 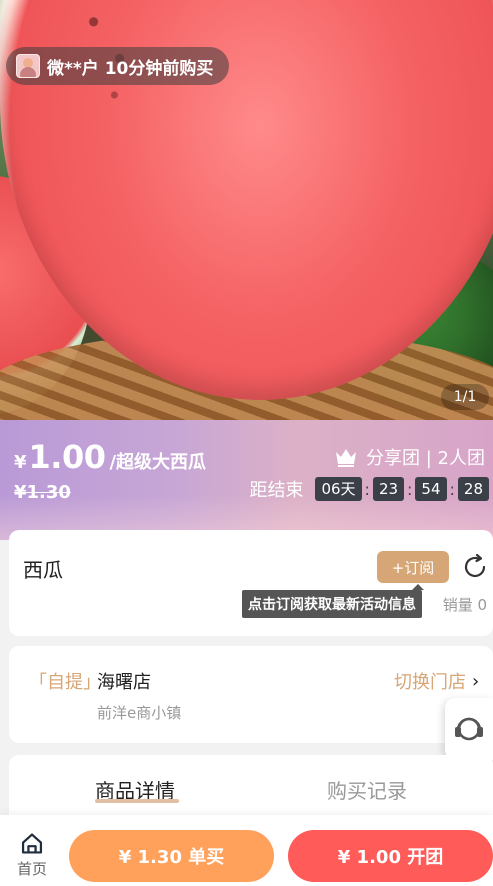 What do you see at coordinates (431, 489) in the screenshot?
I see `countdown-minutes: 54` at bounding box center [431, 489].